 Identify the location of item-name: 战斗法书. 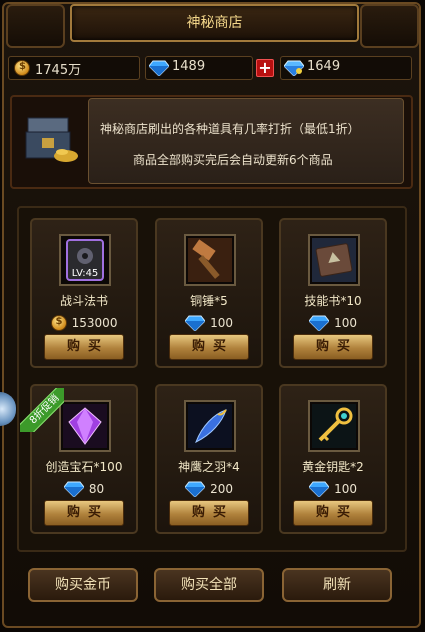
(83, 301).